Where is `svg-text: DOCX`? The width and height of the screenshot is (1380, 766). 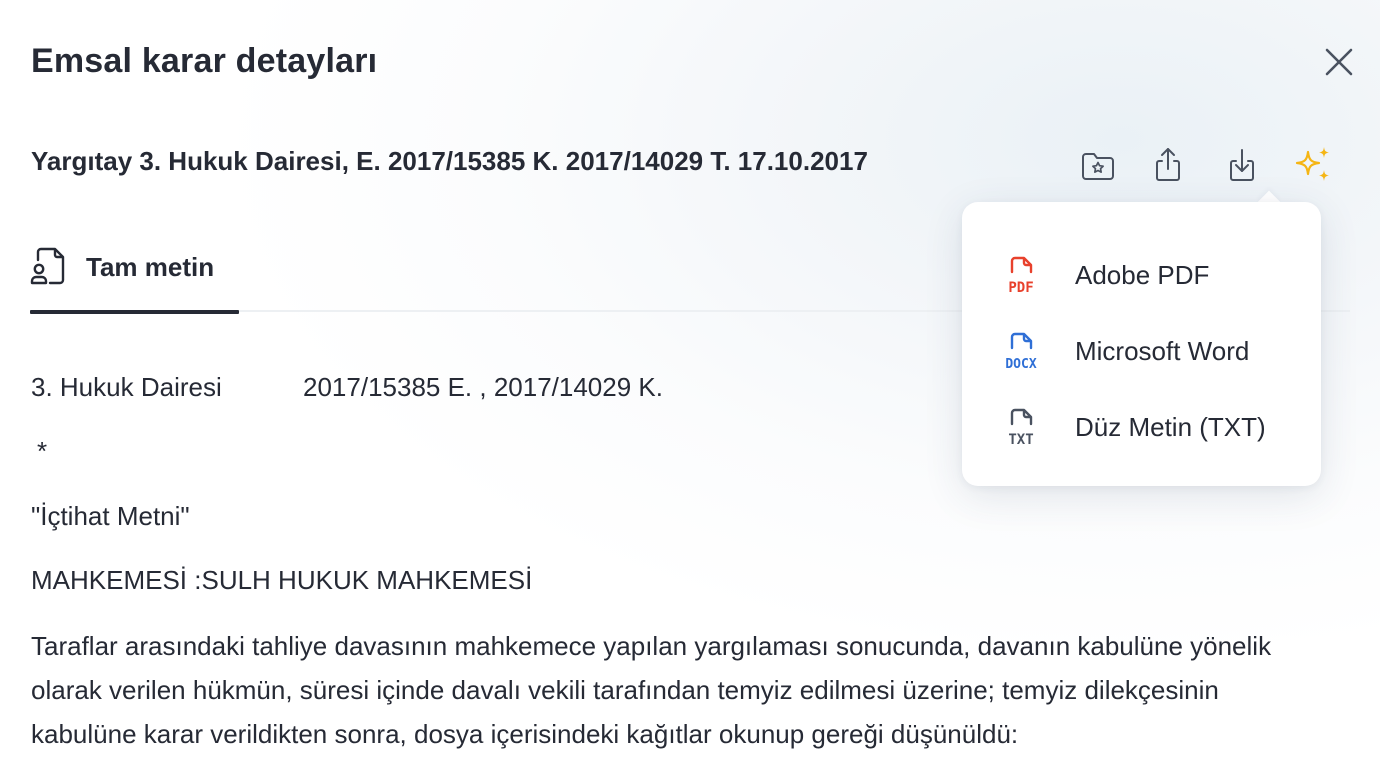 svg-text: DOCX is located at coordinates (1020, 364).